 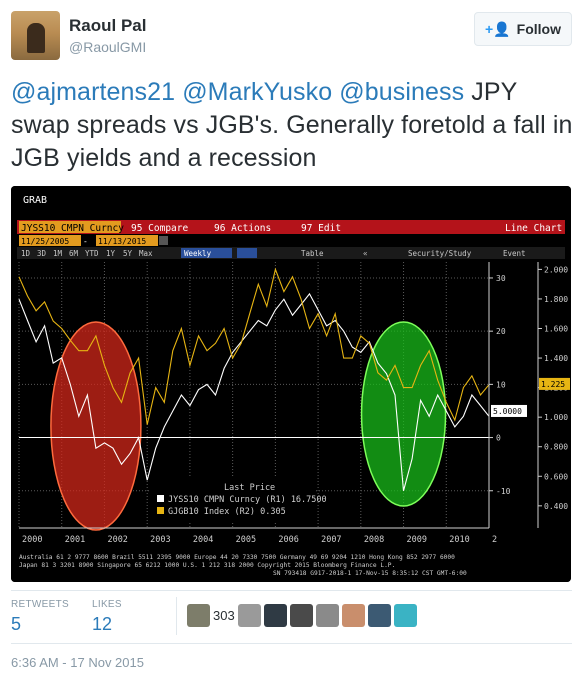 What do you see at coordinates (93, 92) in the screenshot?
I see `mention-link: @ajmartens21` at bounding box center [93, 92].